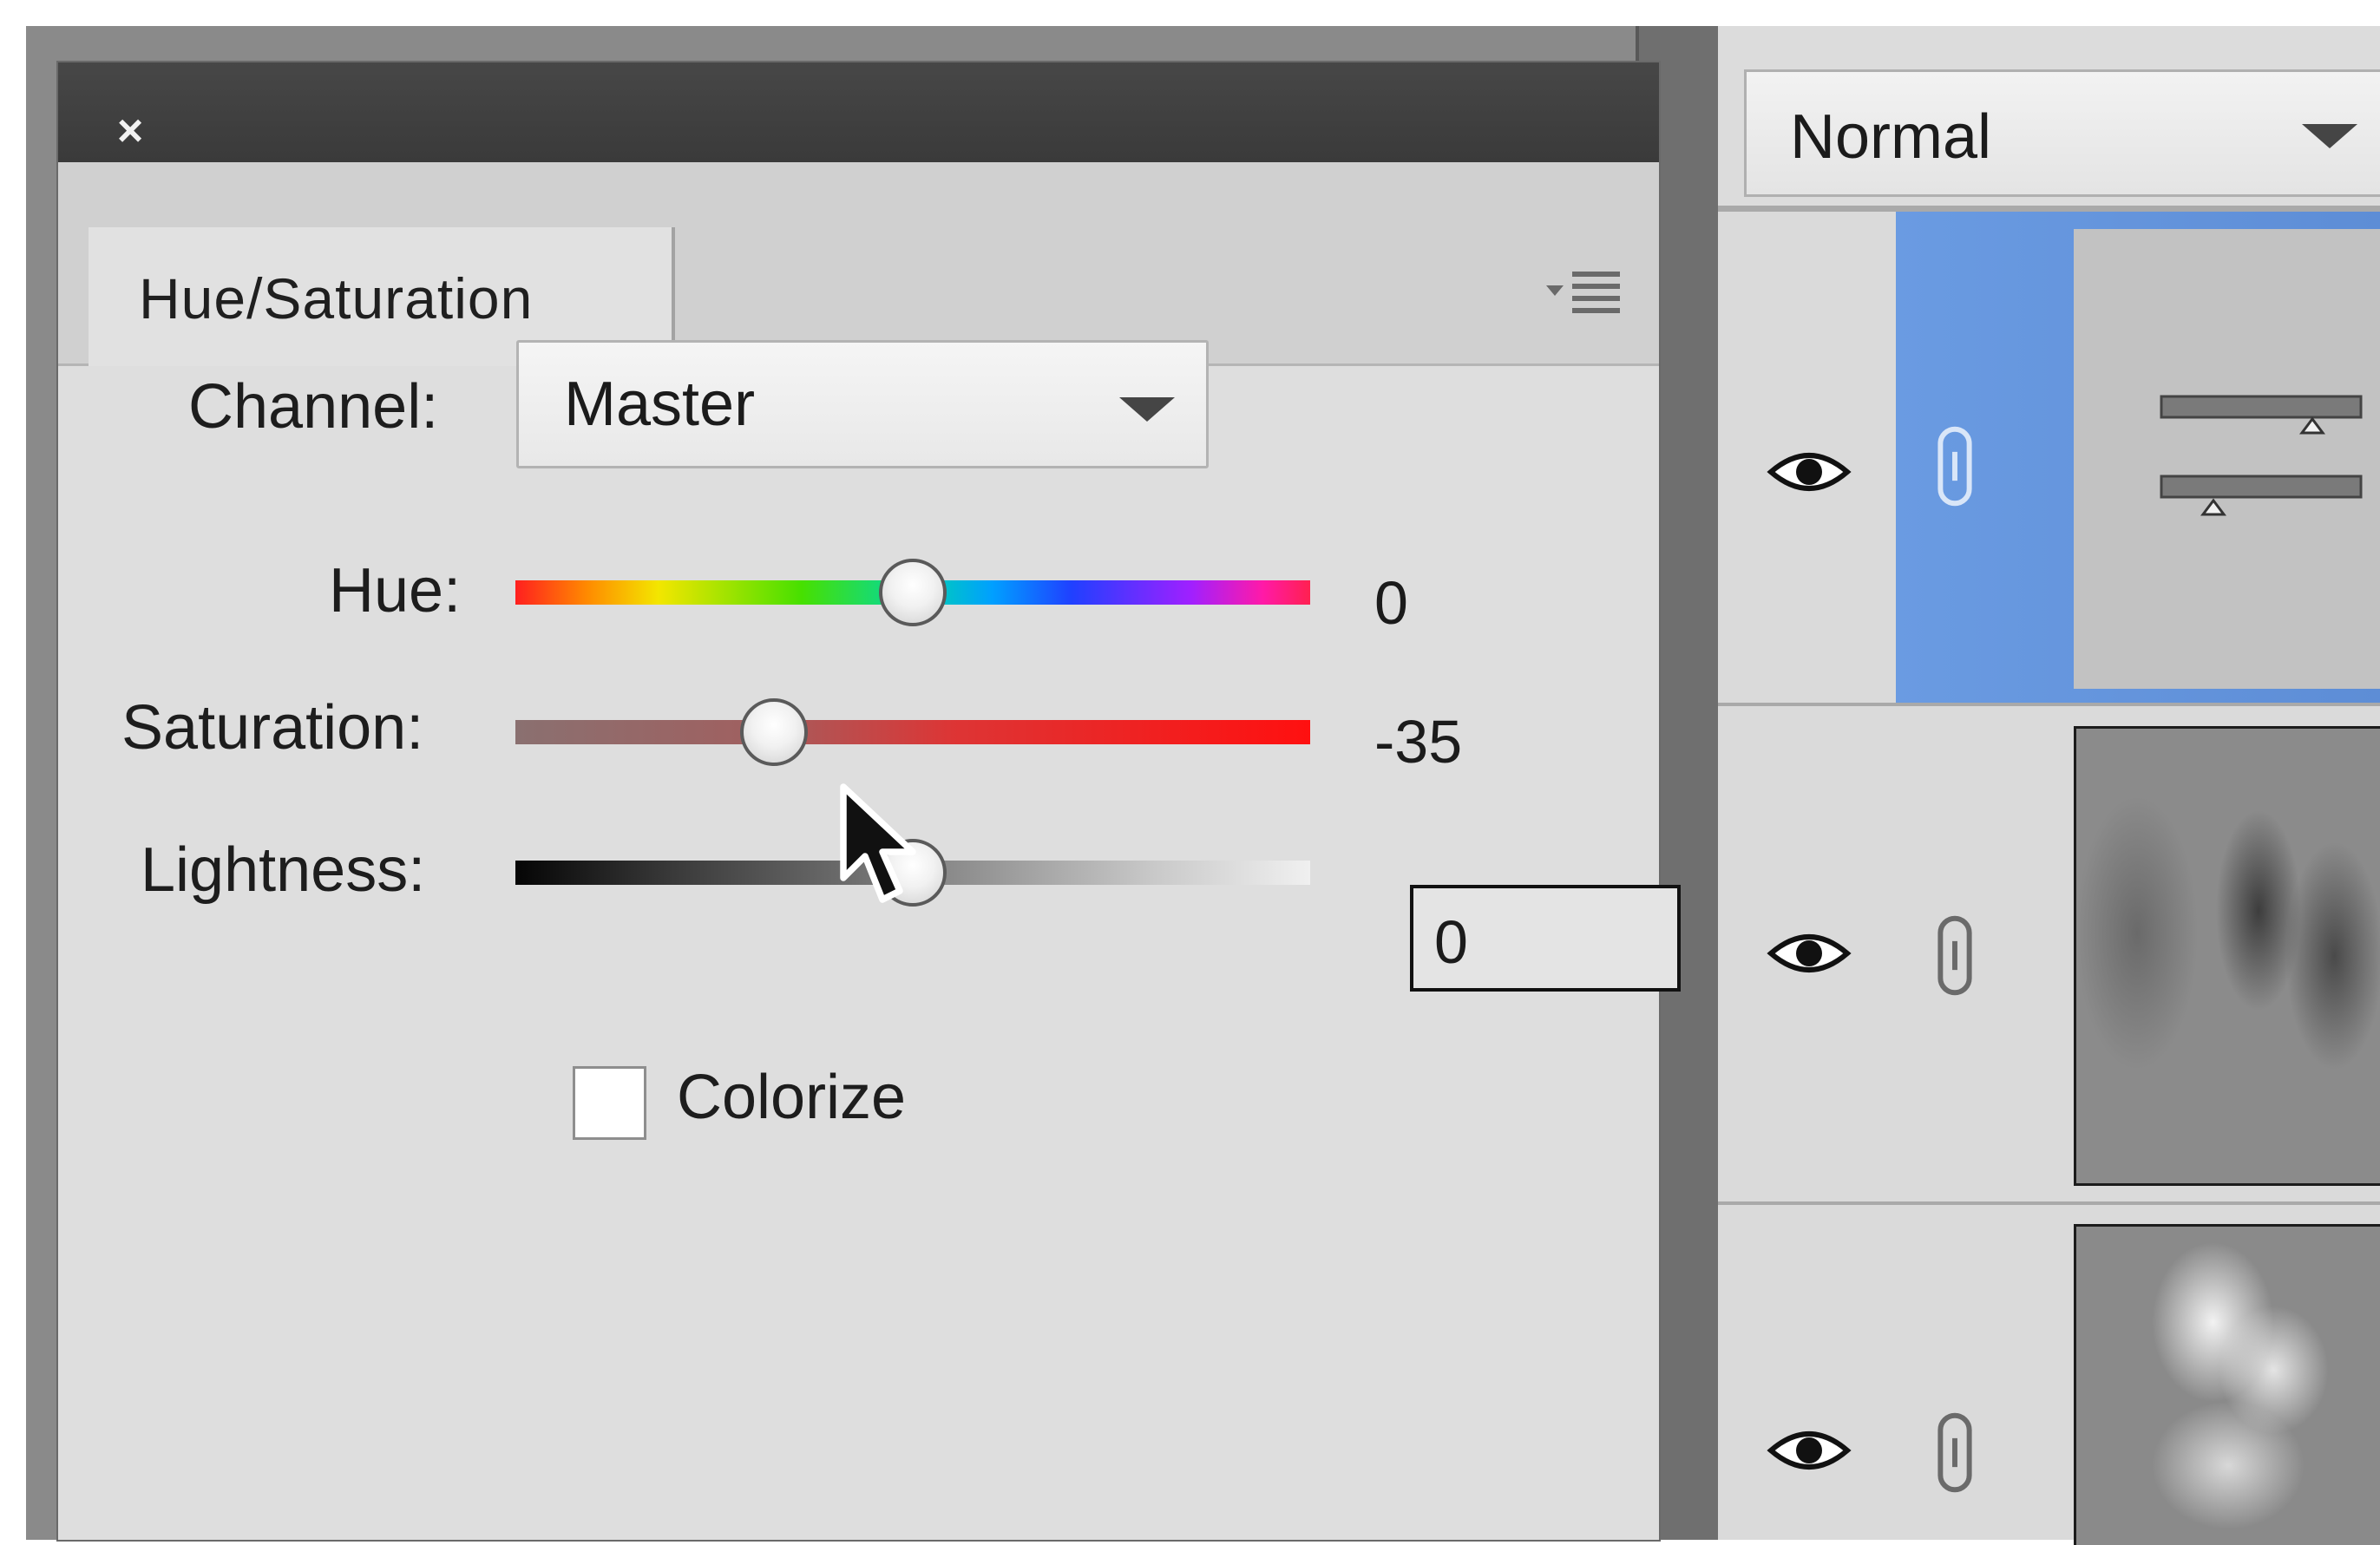 Image resolution: width=2380 pixels, height=1545 pixels. I want to click on close-icon: ×, so click(130, 131).